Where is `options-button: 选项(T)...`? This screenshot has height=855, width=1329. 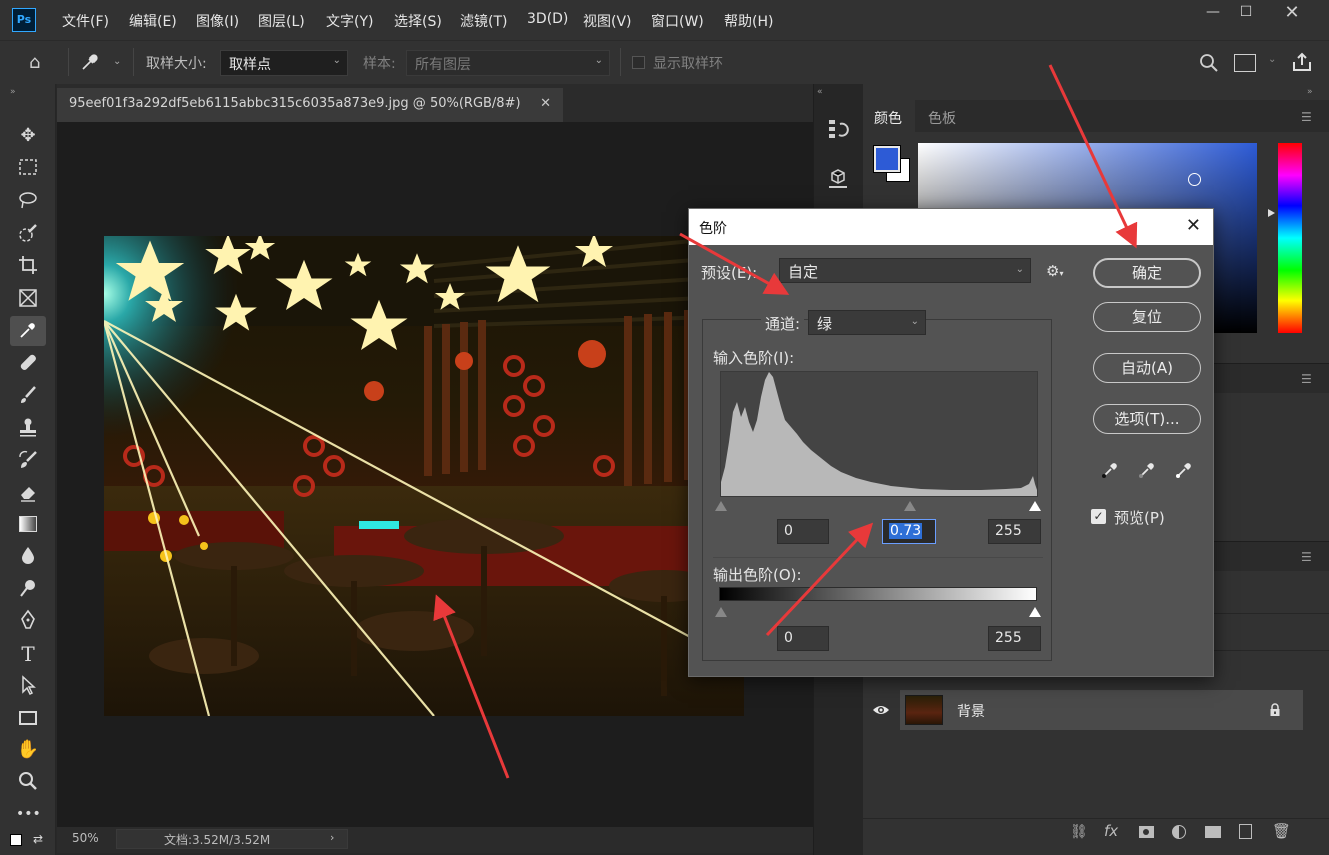
options-button: 选项(T)... is located at coordinates (1147, 419).